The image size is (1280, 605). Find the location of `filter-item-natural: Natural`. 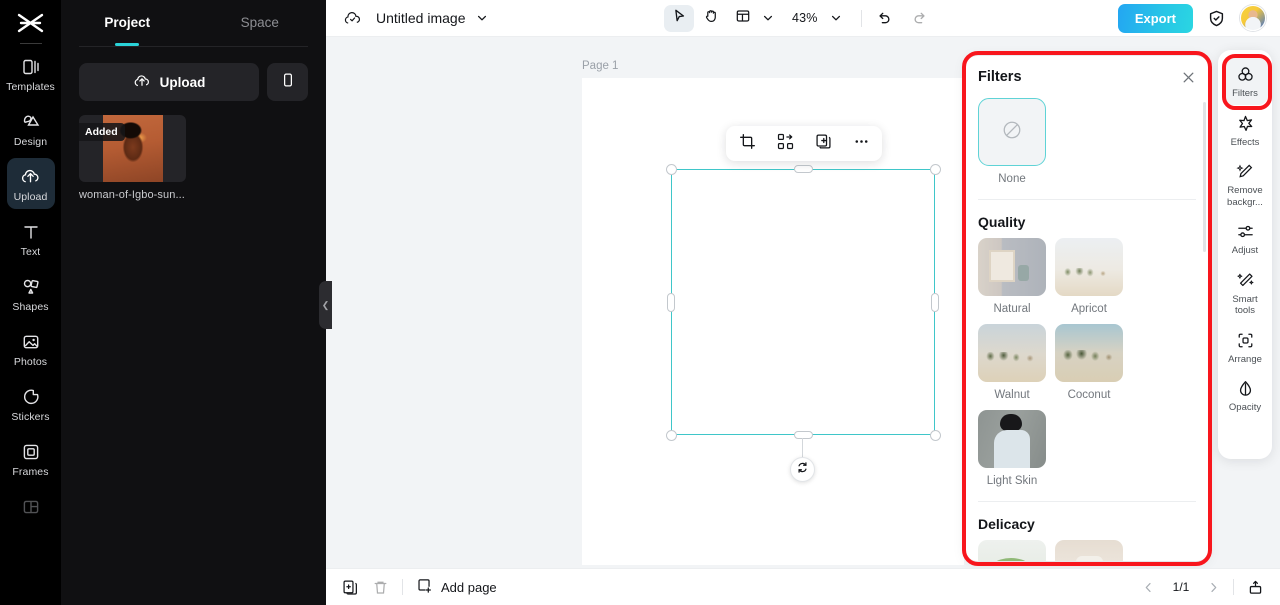

filter-item-natural: Natural is located at coordinates (1012, 276).